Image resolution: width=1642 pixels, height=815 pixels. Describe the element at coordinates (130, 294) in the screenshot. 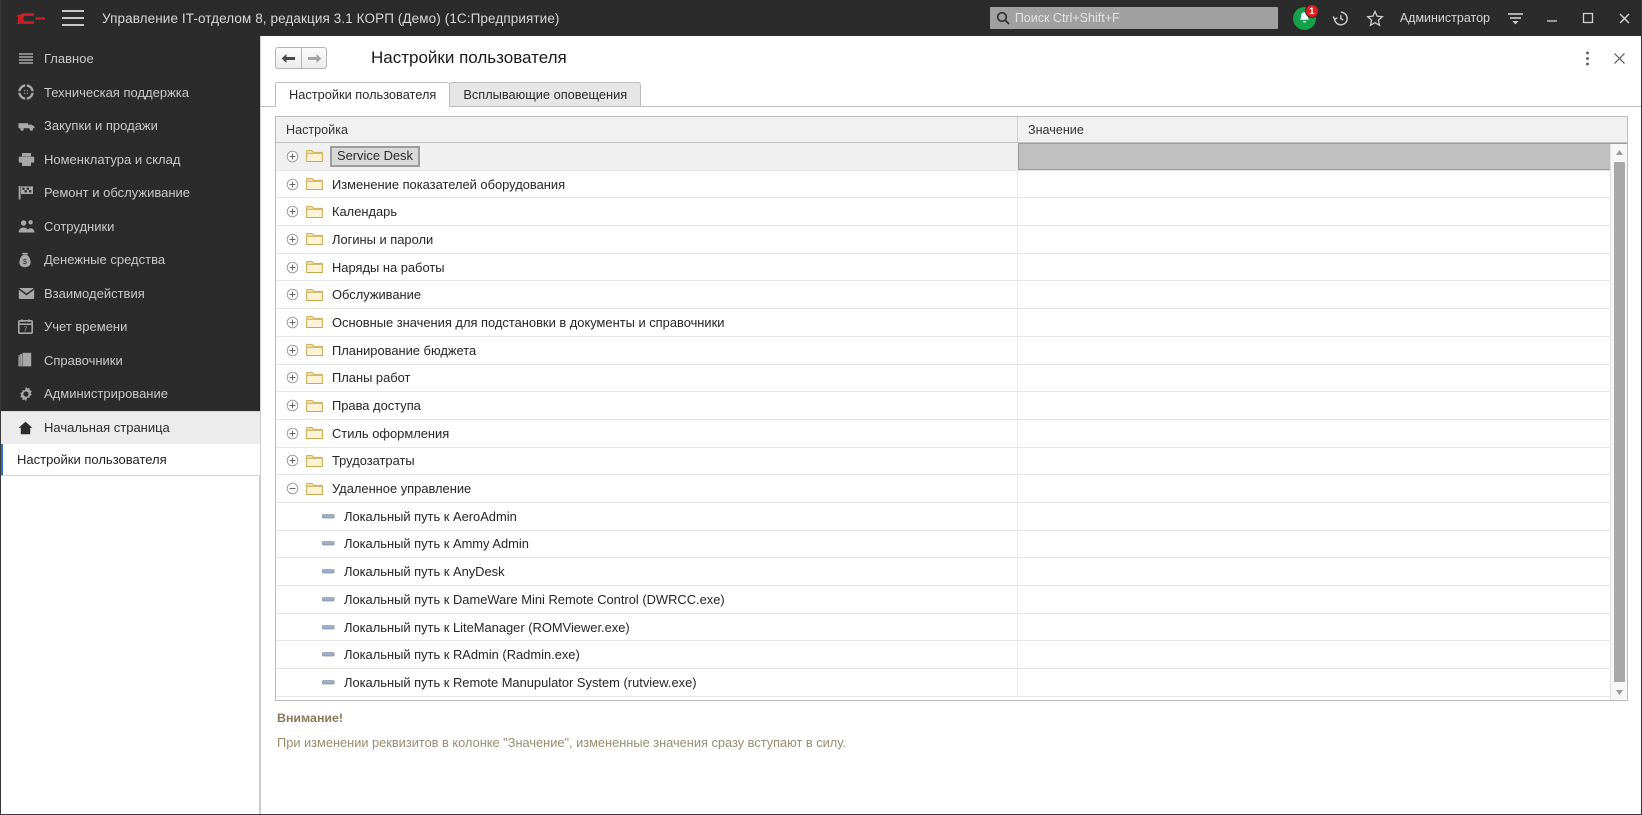

I see `sidebar-item-interactions: Взаимодействия` at that location.